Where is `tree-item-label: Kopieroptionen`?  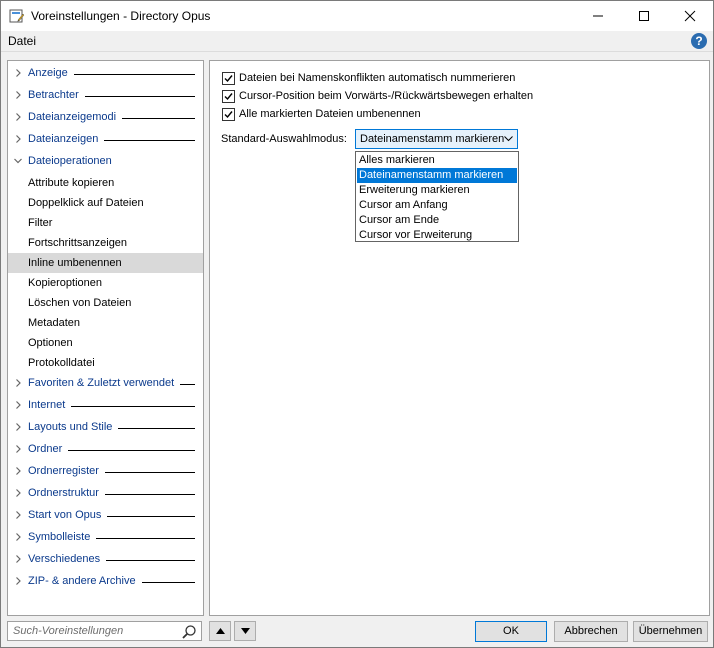
tree-item-label: Kopieroptionen is located at coordinates (65, 283).